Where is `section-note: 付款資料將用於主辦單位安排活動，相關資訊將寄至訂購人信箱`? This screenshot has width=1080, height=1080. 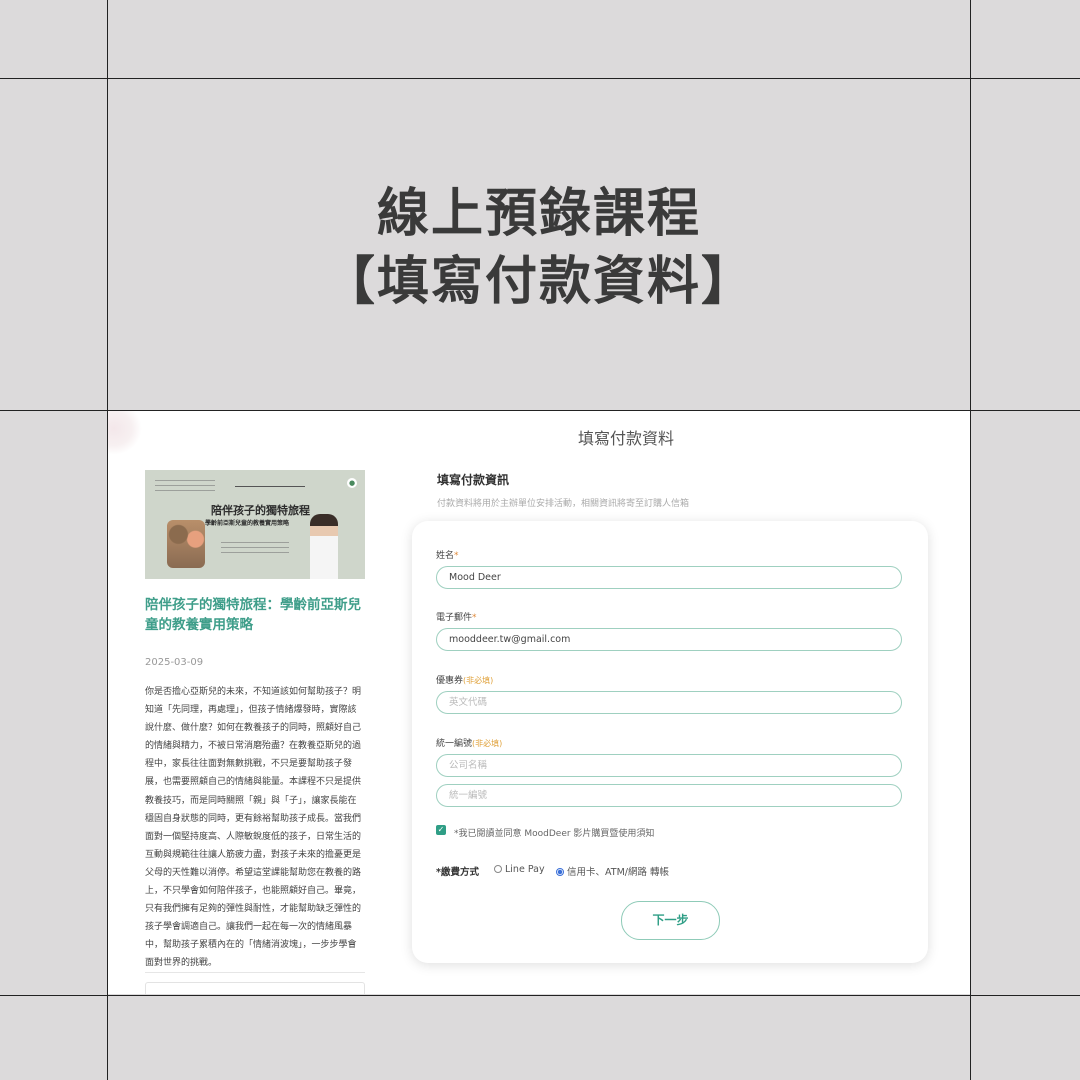
section-note: 付款資料將用於主辦單位安排活動，相關資訊將寄至訂購人信箱 is located at coordinates (563, 504).